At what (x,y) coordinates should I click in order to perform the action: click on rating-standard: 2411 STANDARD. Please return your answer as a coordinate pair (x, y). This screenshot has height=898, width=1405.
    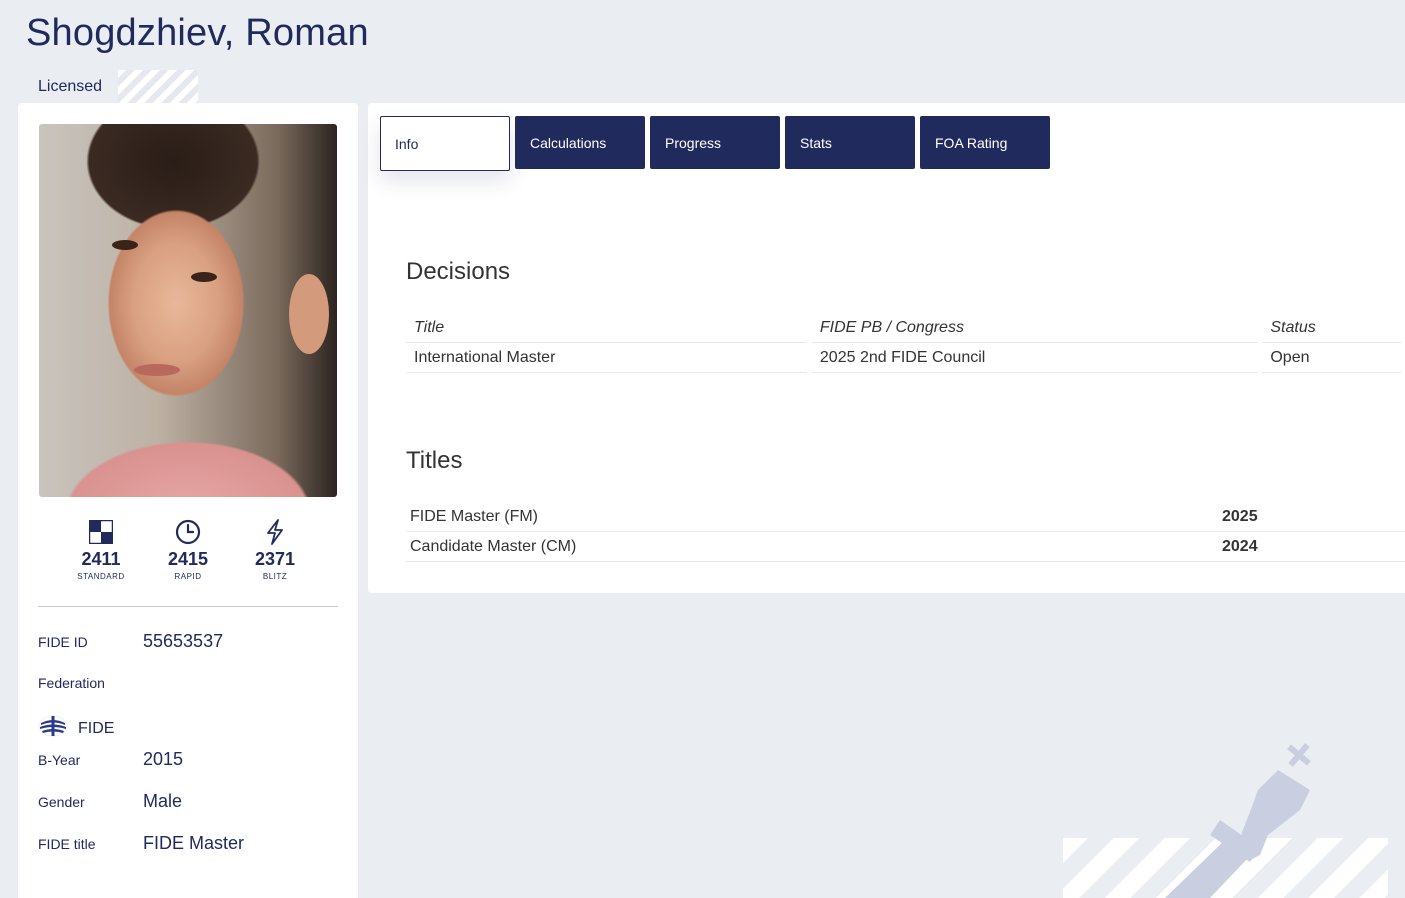
    Looking at the image, I should click on (101, 554).